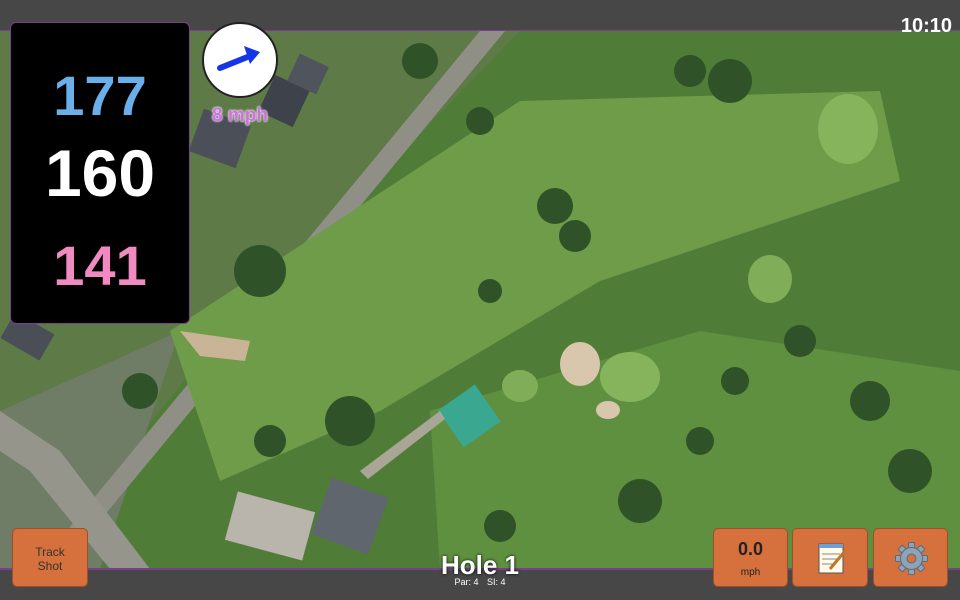 Image resolution: width=960 pixels, height=600 pixels. Describe the element at coordinates (100, 95) in the screenshot. I see `back-distance: 177` at that location.